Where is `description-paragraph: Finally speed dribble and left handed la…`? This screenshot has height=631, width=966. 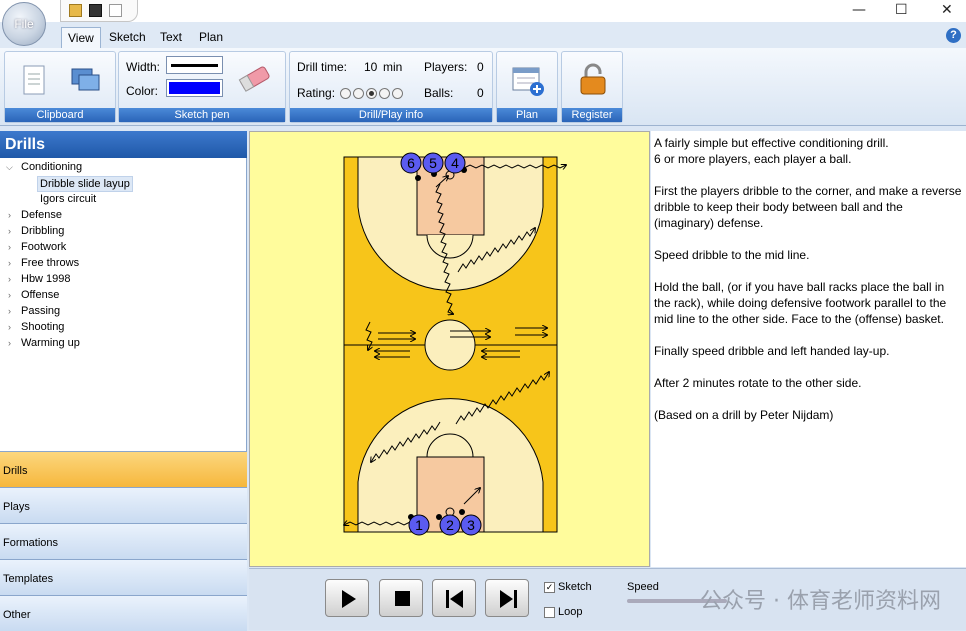 description-paragraph: Finally speed dribble and left handed la… is located at coordinates (772, 351).